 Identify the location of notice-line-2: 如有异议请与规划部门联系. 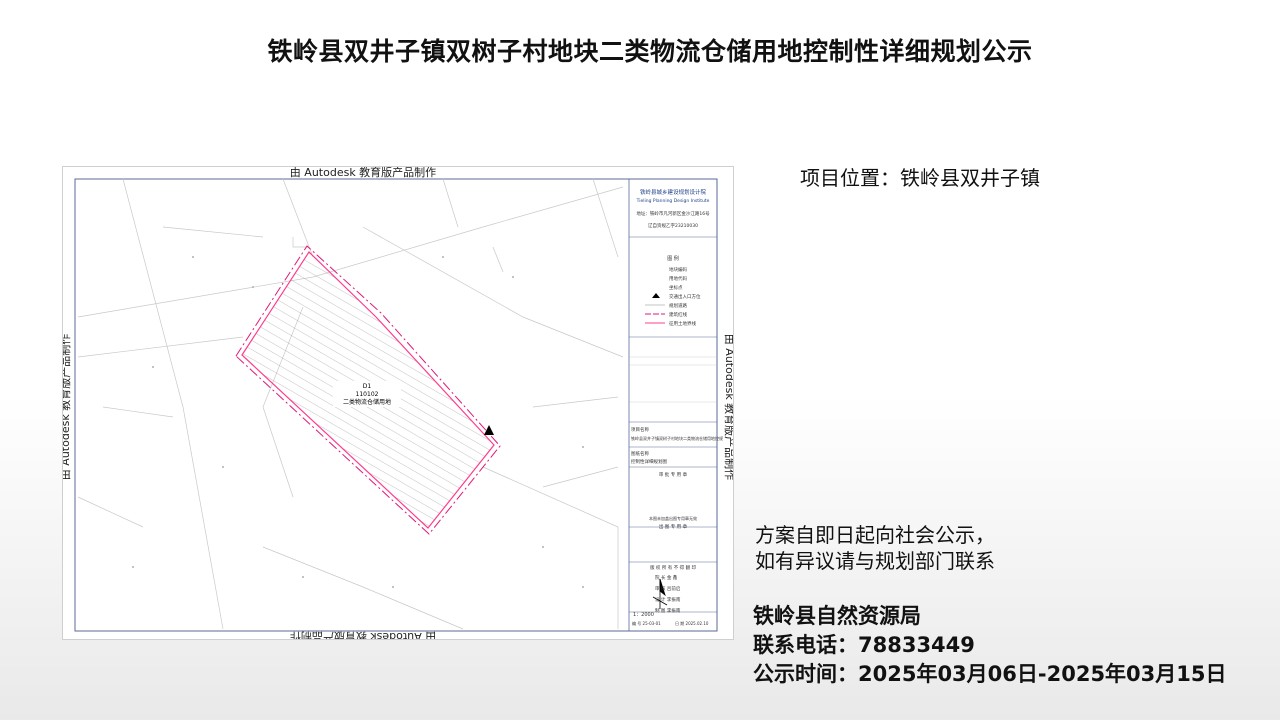
(875, 561).